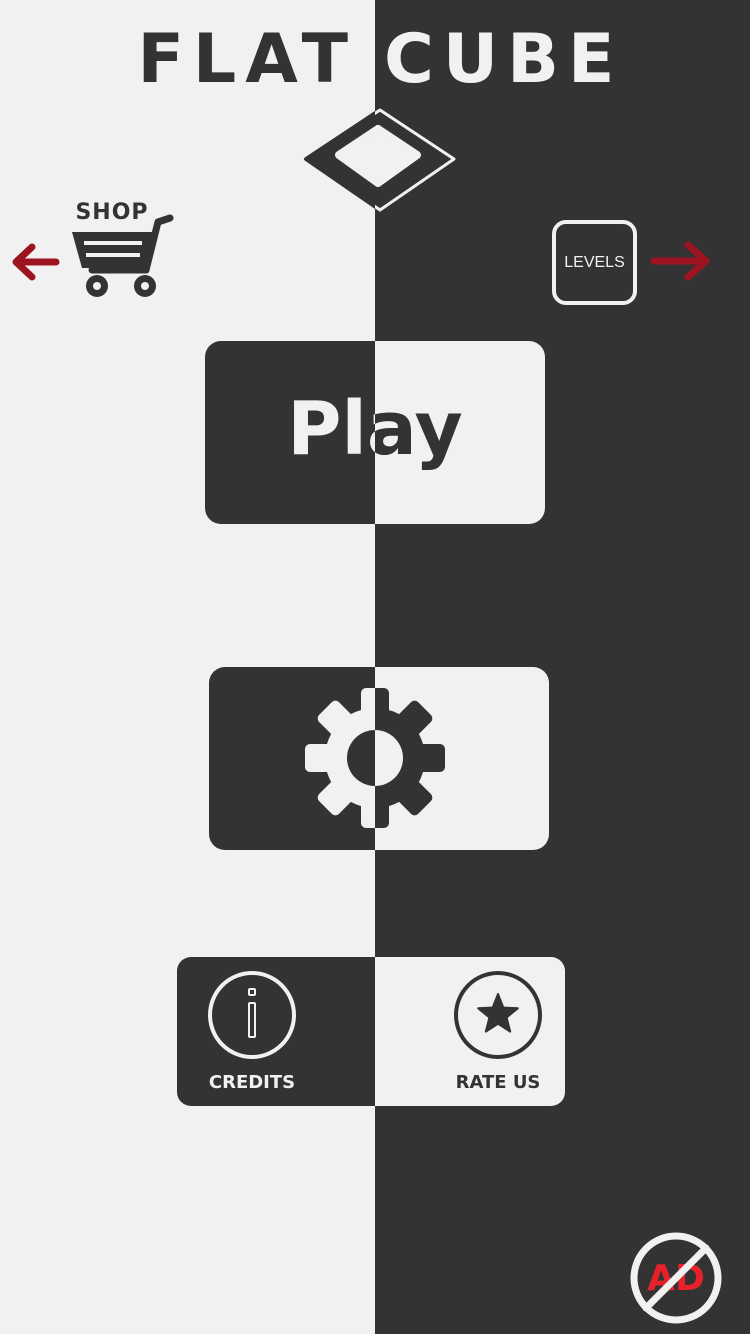  I want to click on play-button-light-half: Play, so click(460, 432).